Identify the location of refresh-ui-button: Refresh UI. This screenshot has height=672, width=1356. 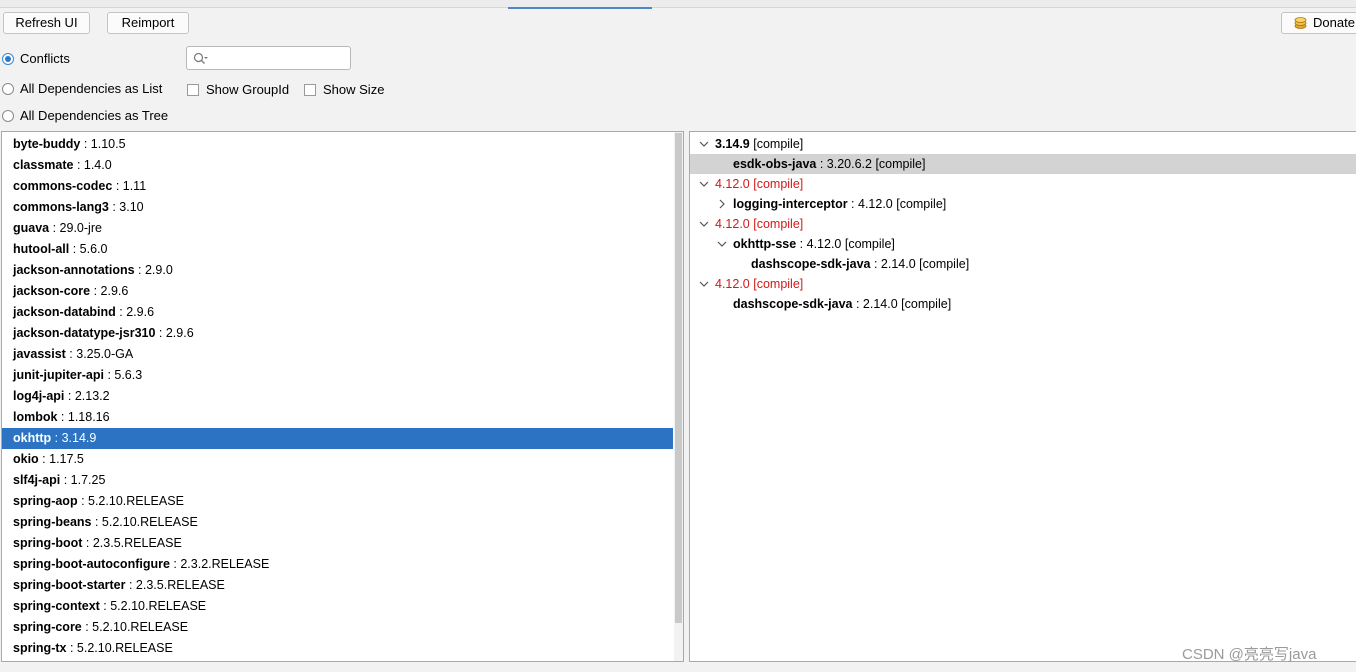
(46, 23).